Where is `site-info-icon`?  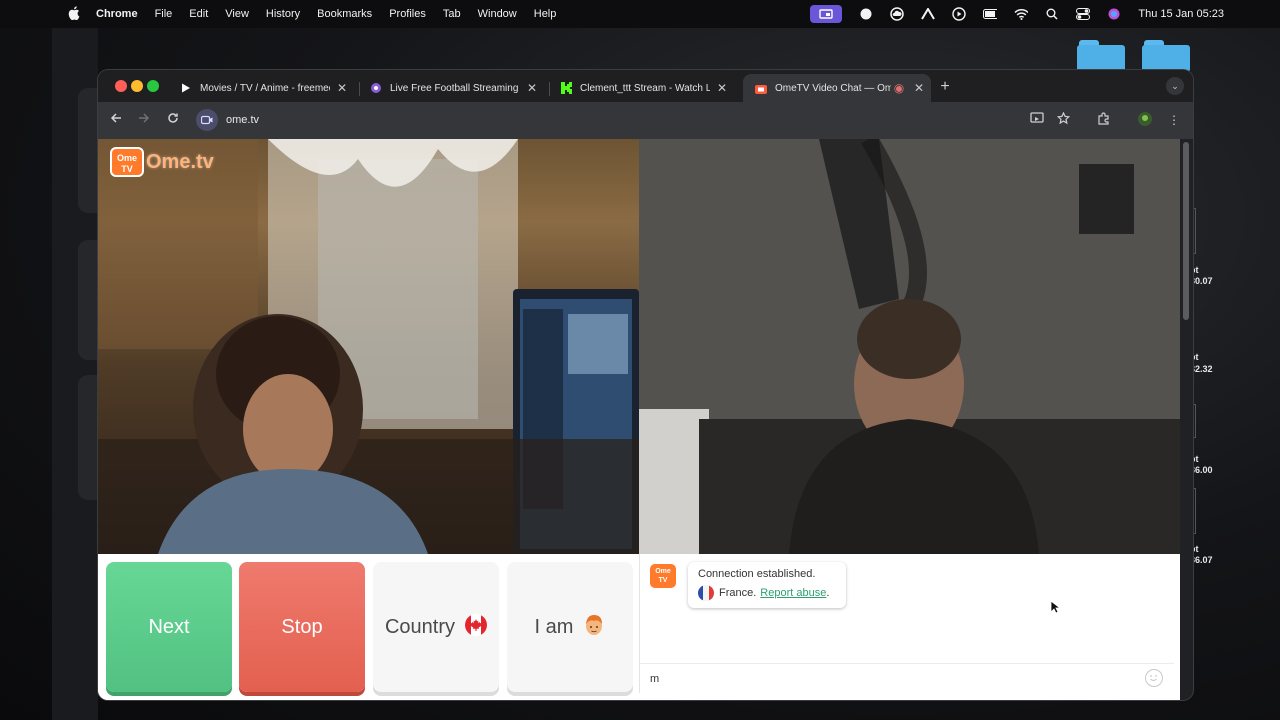
site-info-icon is located at coordinates (207, 120).